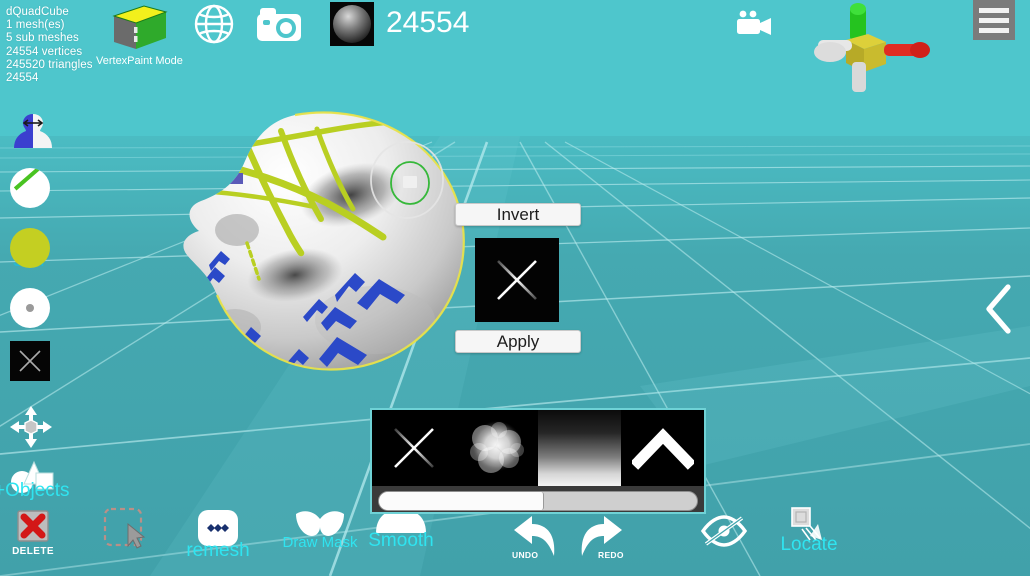 The image size is (1030, 576). What do you see at coordinates (137, 27) in the screenshot?
I see `cube-icon` at bounding box center [137, 27].